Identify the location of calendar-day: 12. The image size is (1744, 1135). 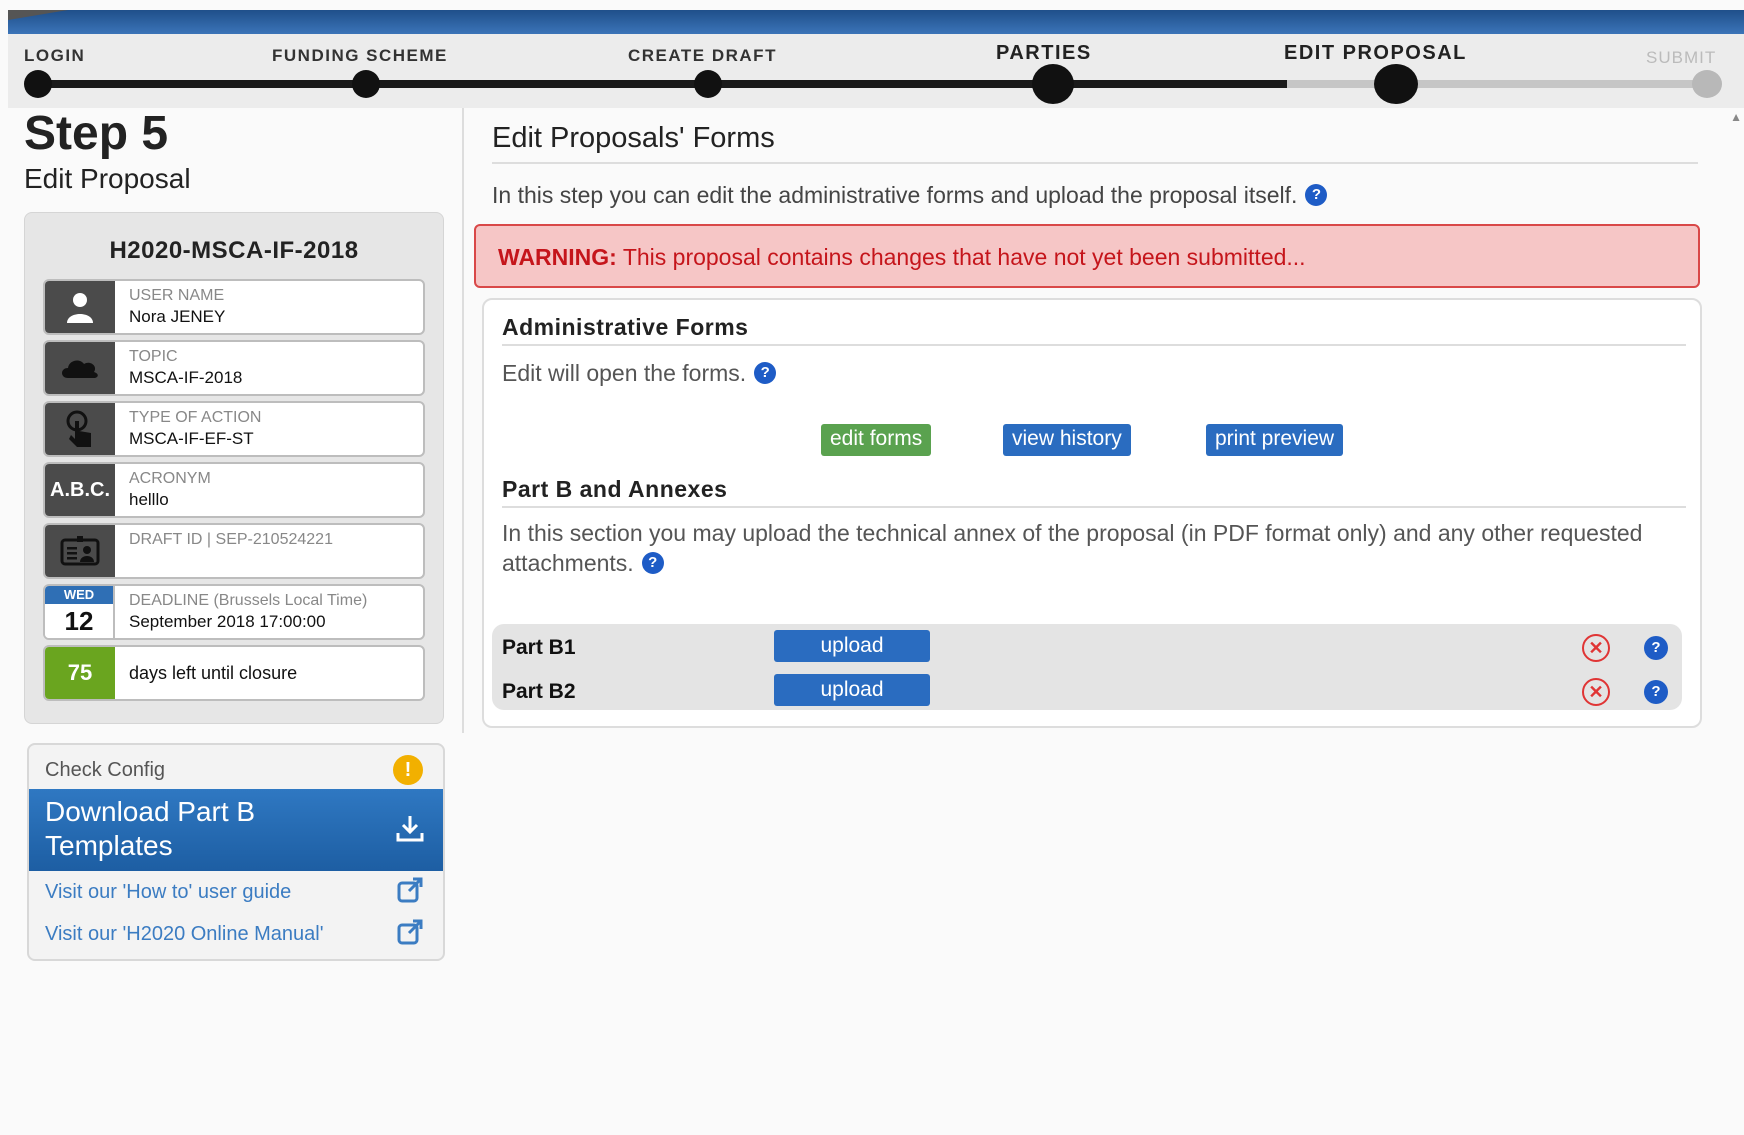
(79, 621).